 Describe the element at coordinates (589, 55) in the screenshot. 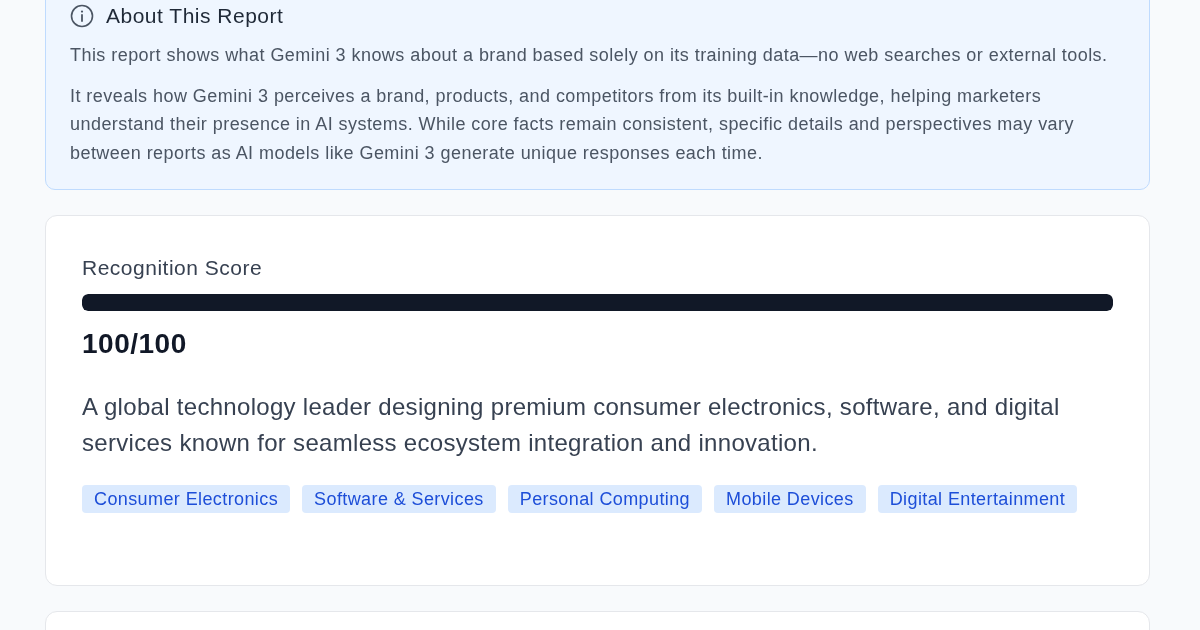

I see `info-paragraph: This report shows what Gemini 3 knows about a brand based solely on its training data—no web searches or external tools.` at that location.